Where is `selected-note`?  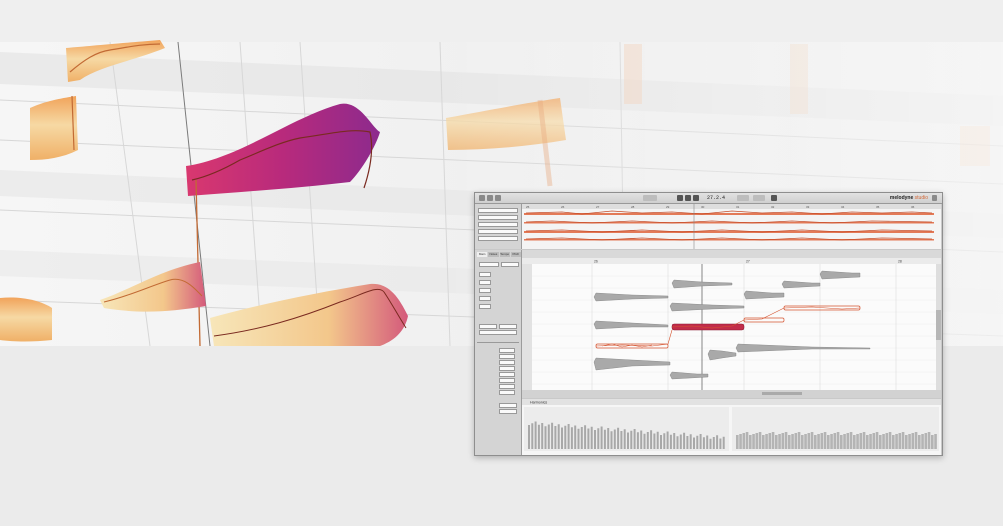
selected-note is located at coordinates (708, 327).